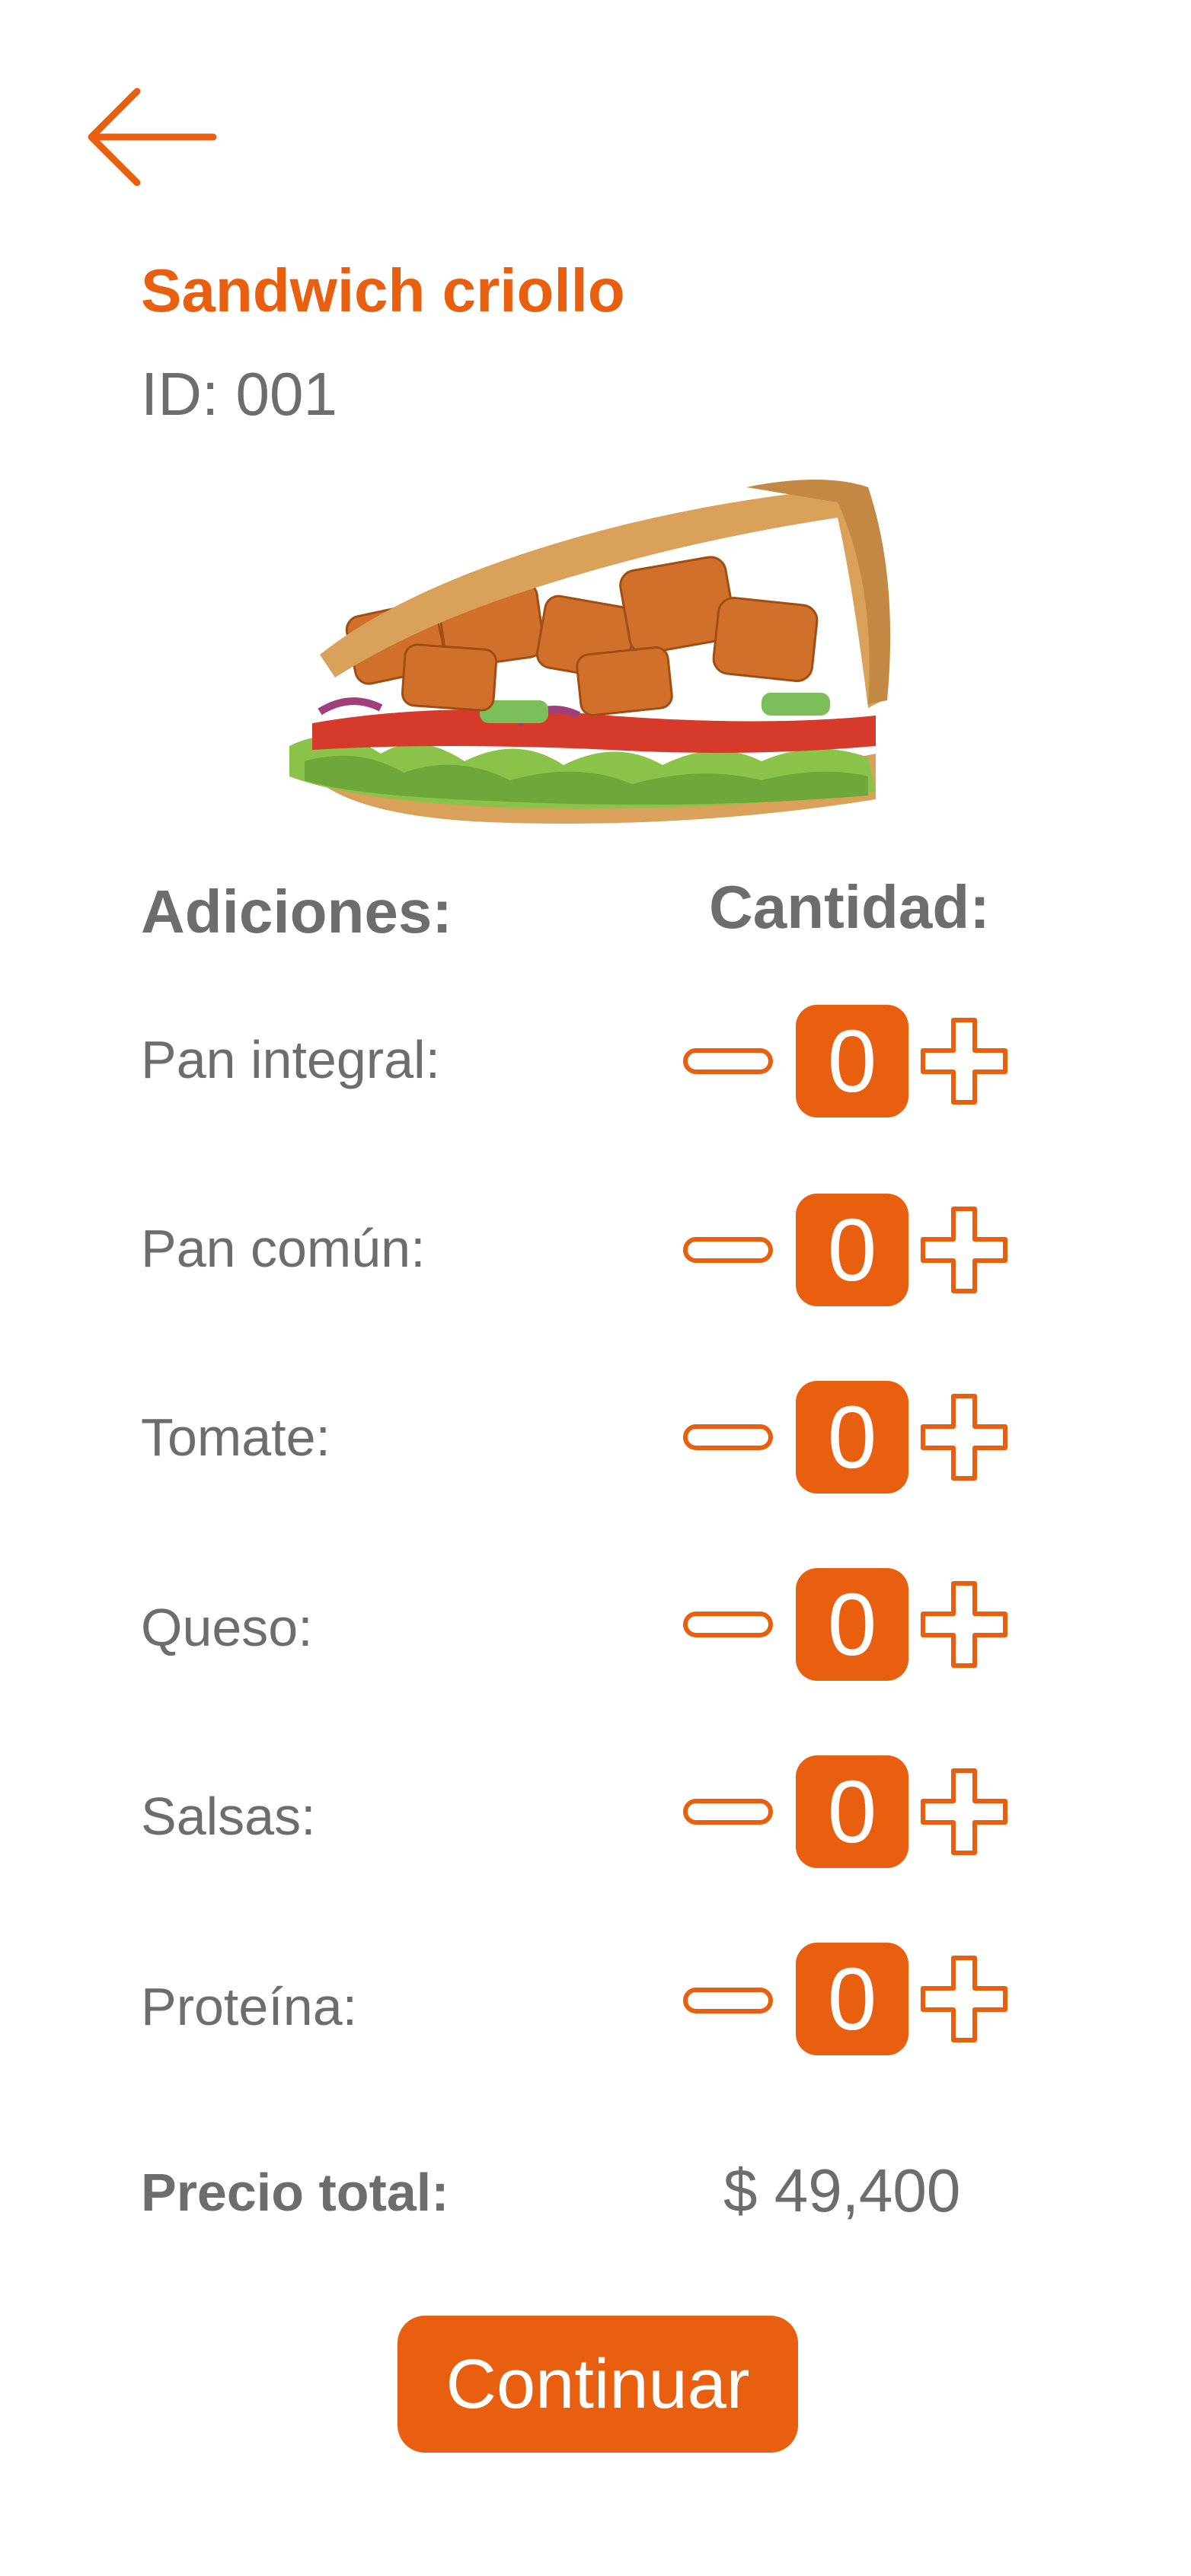 This screenshot has height=2576, width=1191. Describe the element at coordinates (227, 1628) in the screenshot. I see `addition-label: Queso:` at that location.